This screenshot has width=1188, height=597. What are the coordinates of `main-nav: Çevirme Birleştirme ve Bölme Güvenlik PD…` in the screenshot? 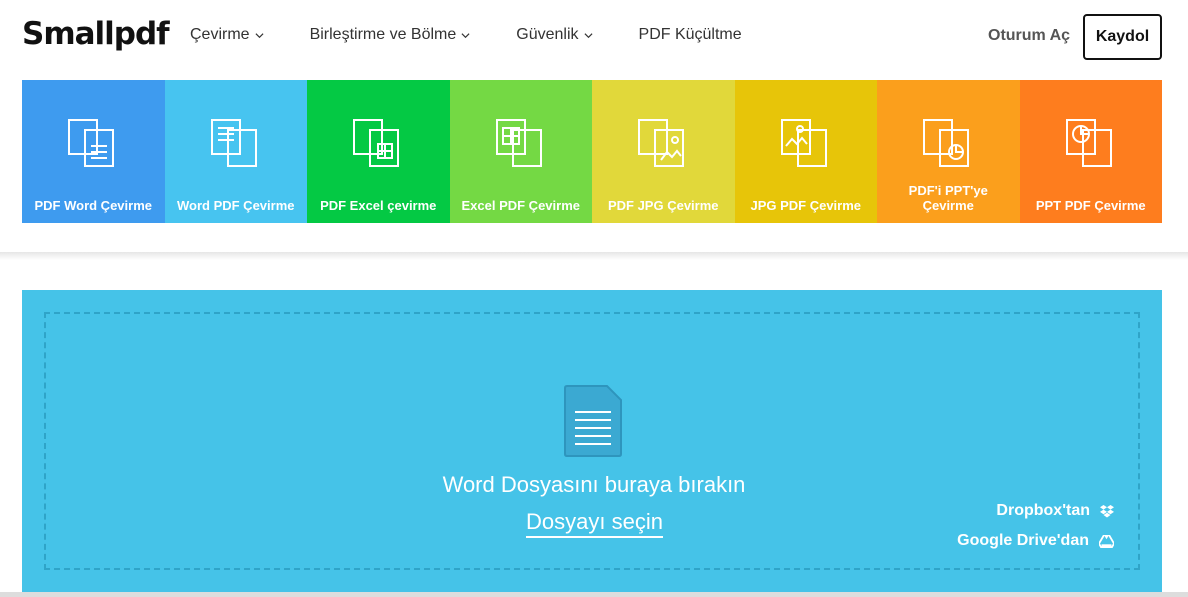 It's located at (489, 35).